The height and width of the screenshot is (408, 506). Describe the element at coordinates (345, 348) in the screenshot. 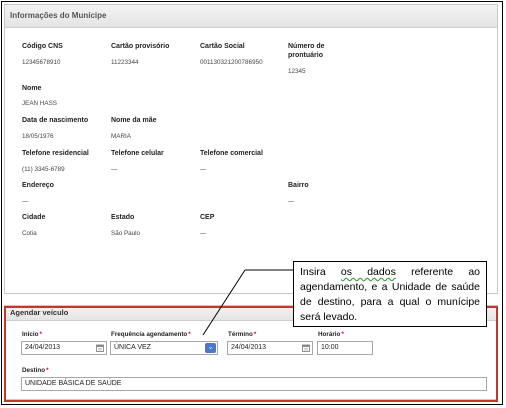

I see `horario-input: 10:00` at that location.